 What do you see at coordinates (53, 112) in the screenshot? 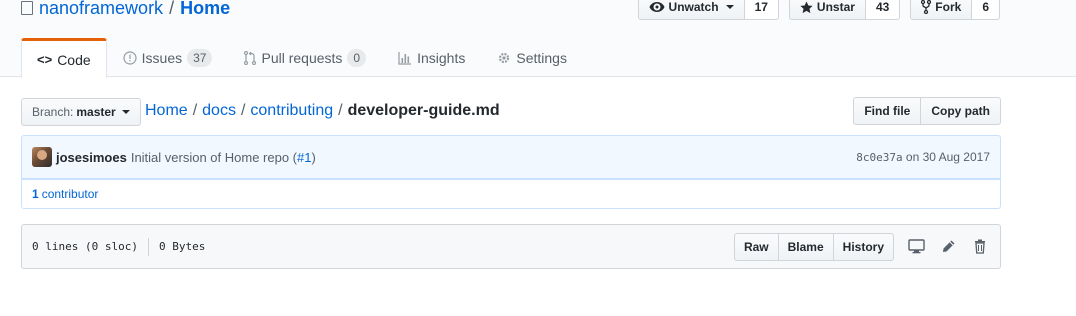
I see `branch-label: Branch:` at bounding box center [53, 112].